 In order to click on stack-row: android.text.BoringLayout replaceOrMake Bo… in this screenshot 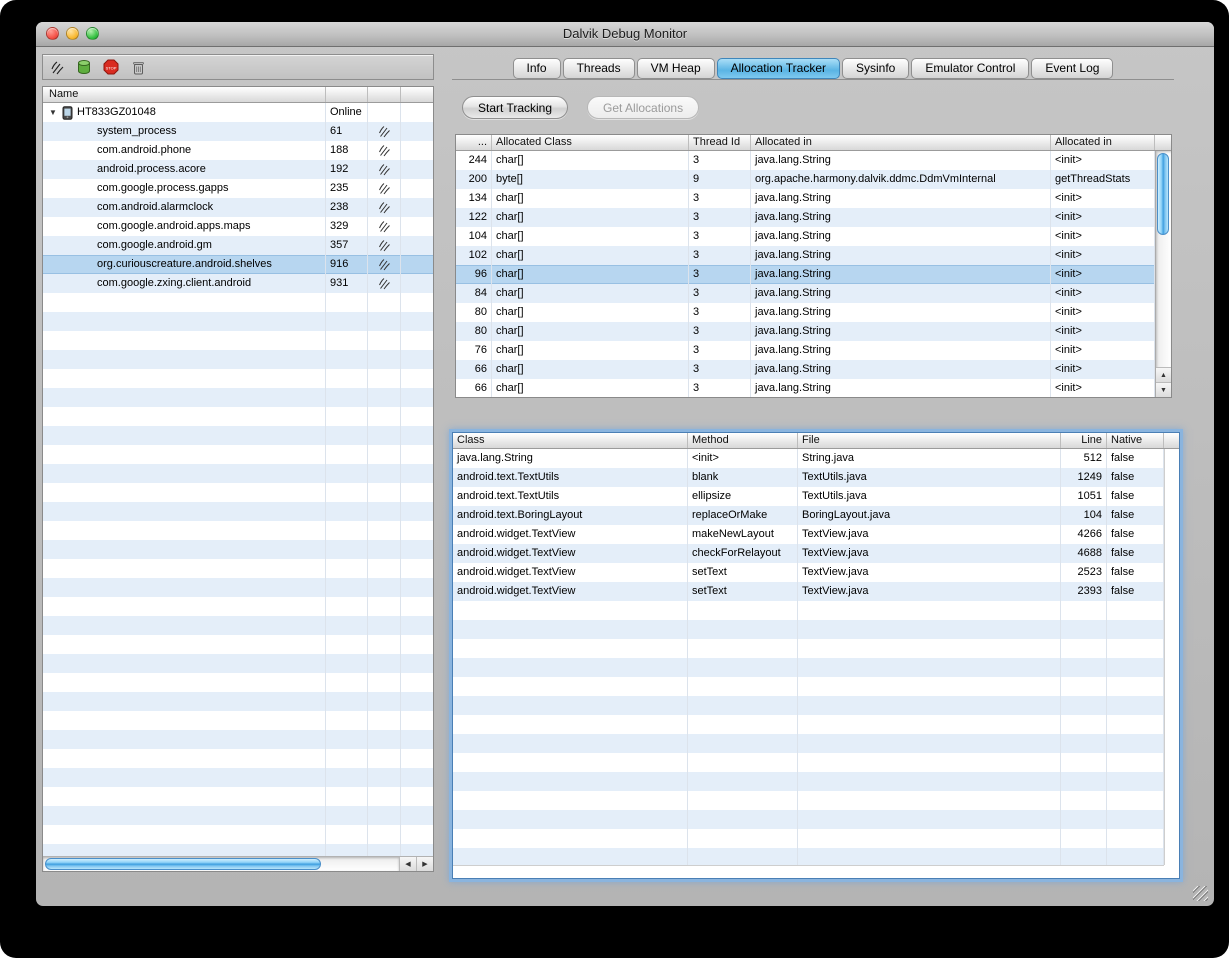, I will do `click(808, 515)`.